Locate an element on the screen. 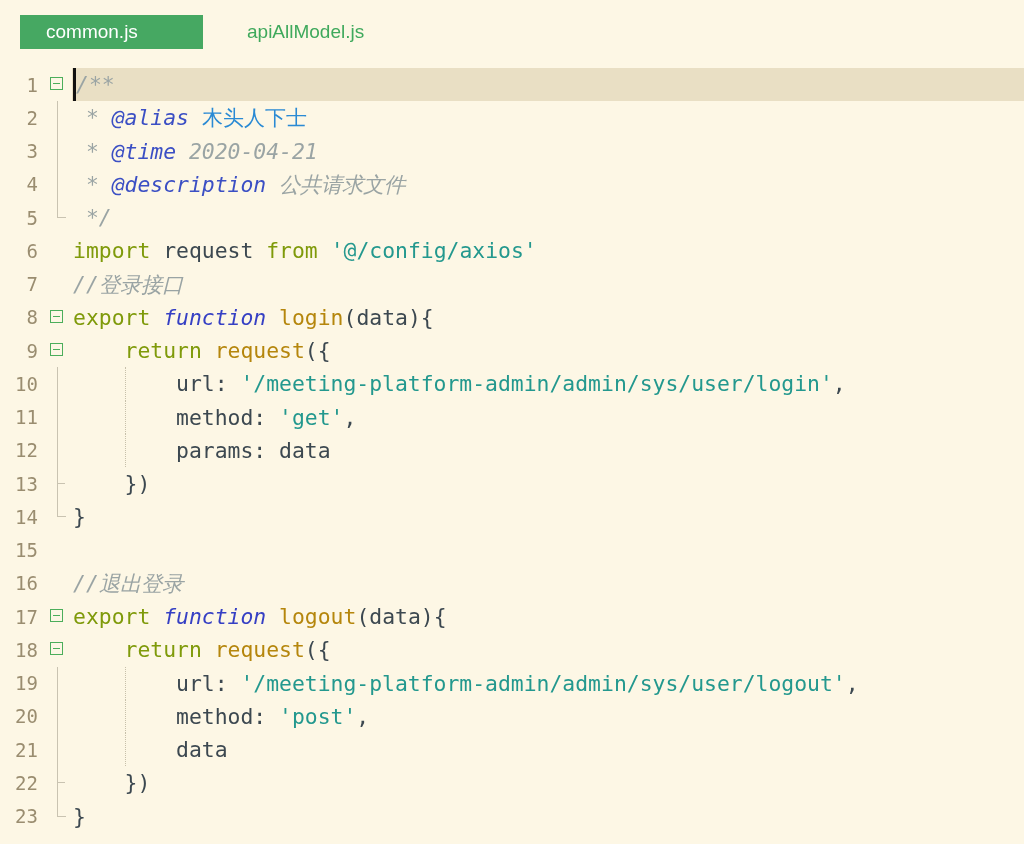 The width and height of the screenshot is (1024, 844). line-number: 22 is located at coordinates (26, 782).